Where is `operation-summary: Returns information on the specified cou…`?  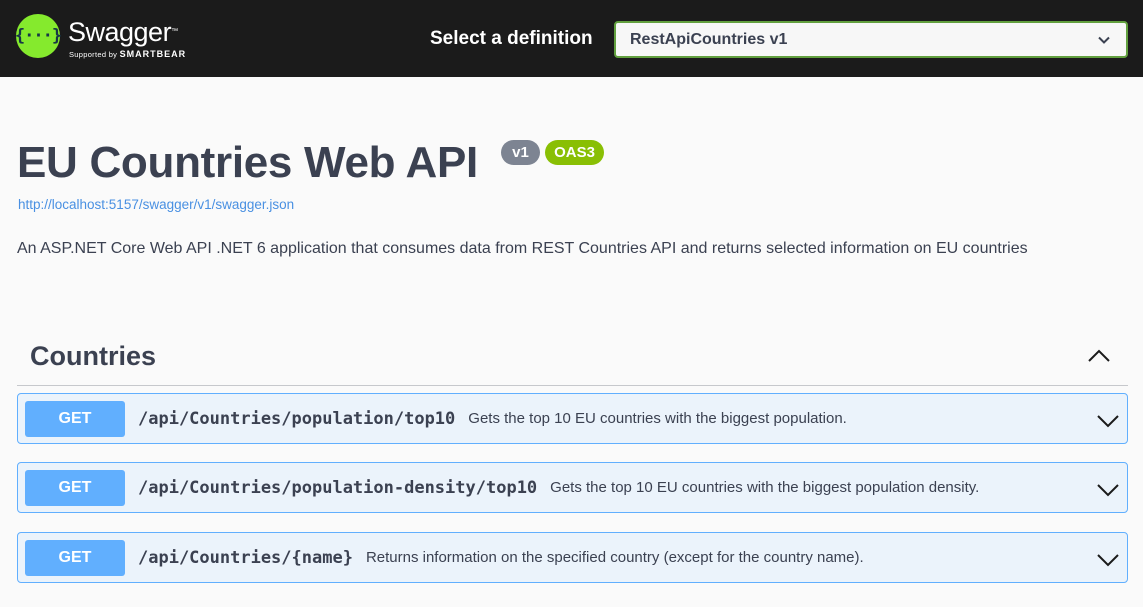
operation-summary: Returns information on the specified cou… is located at coordinates (614, 557).